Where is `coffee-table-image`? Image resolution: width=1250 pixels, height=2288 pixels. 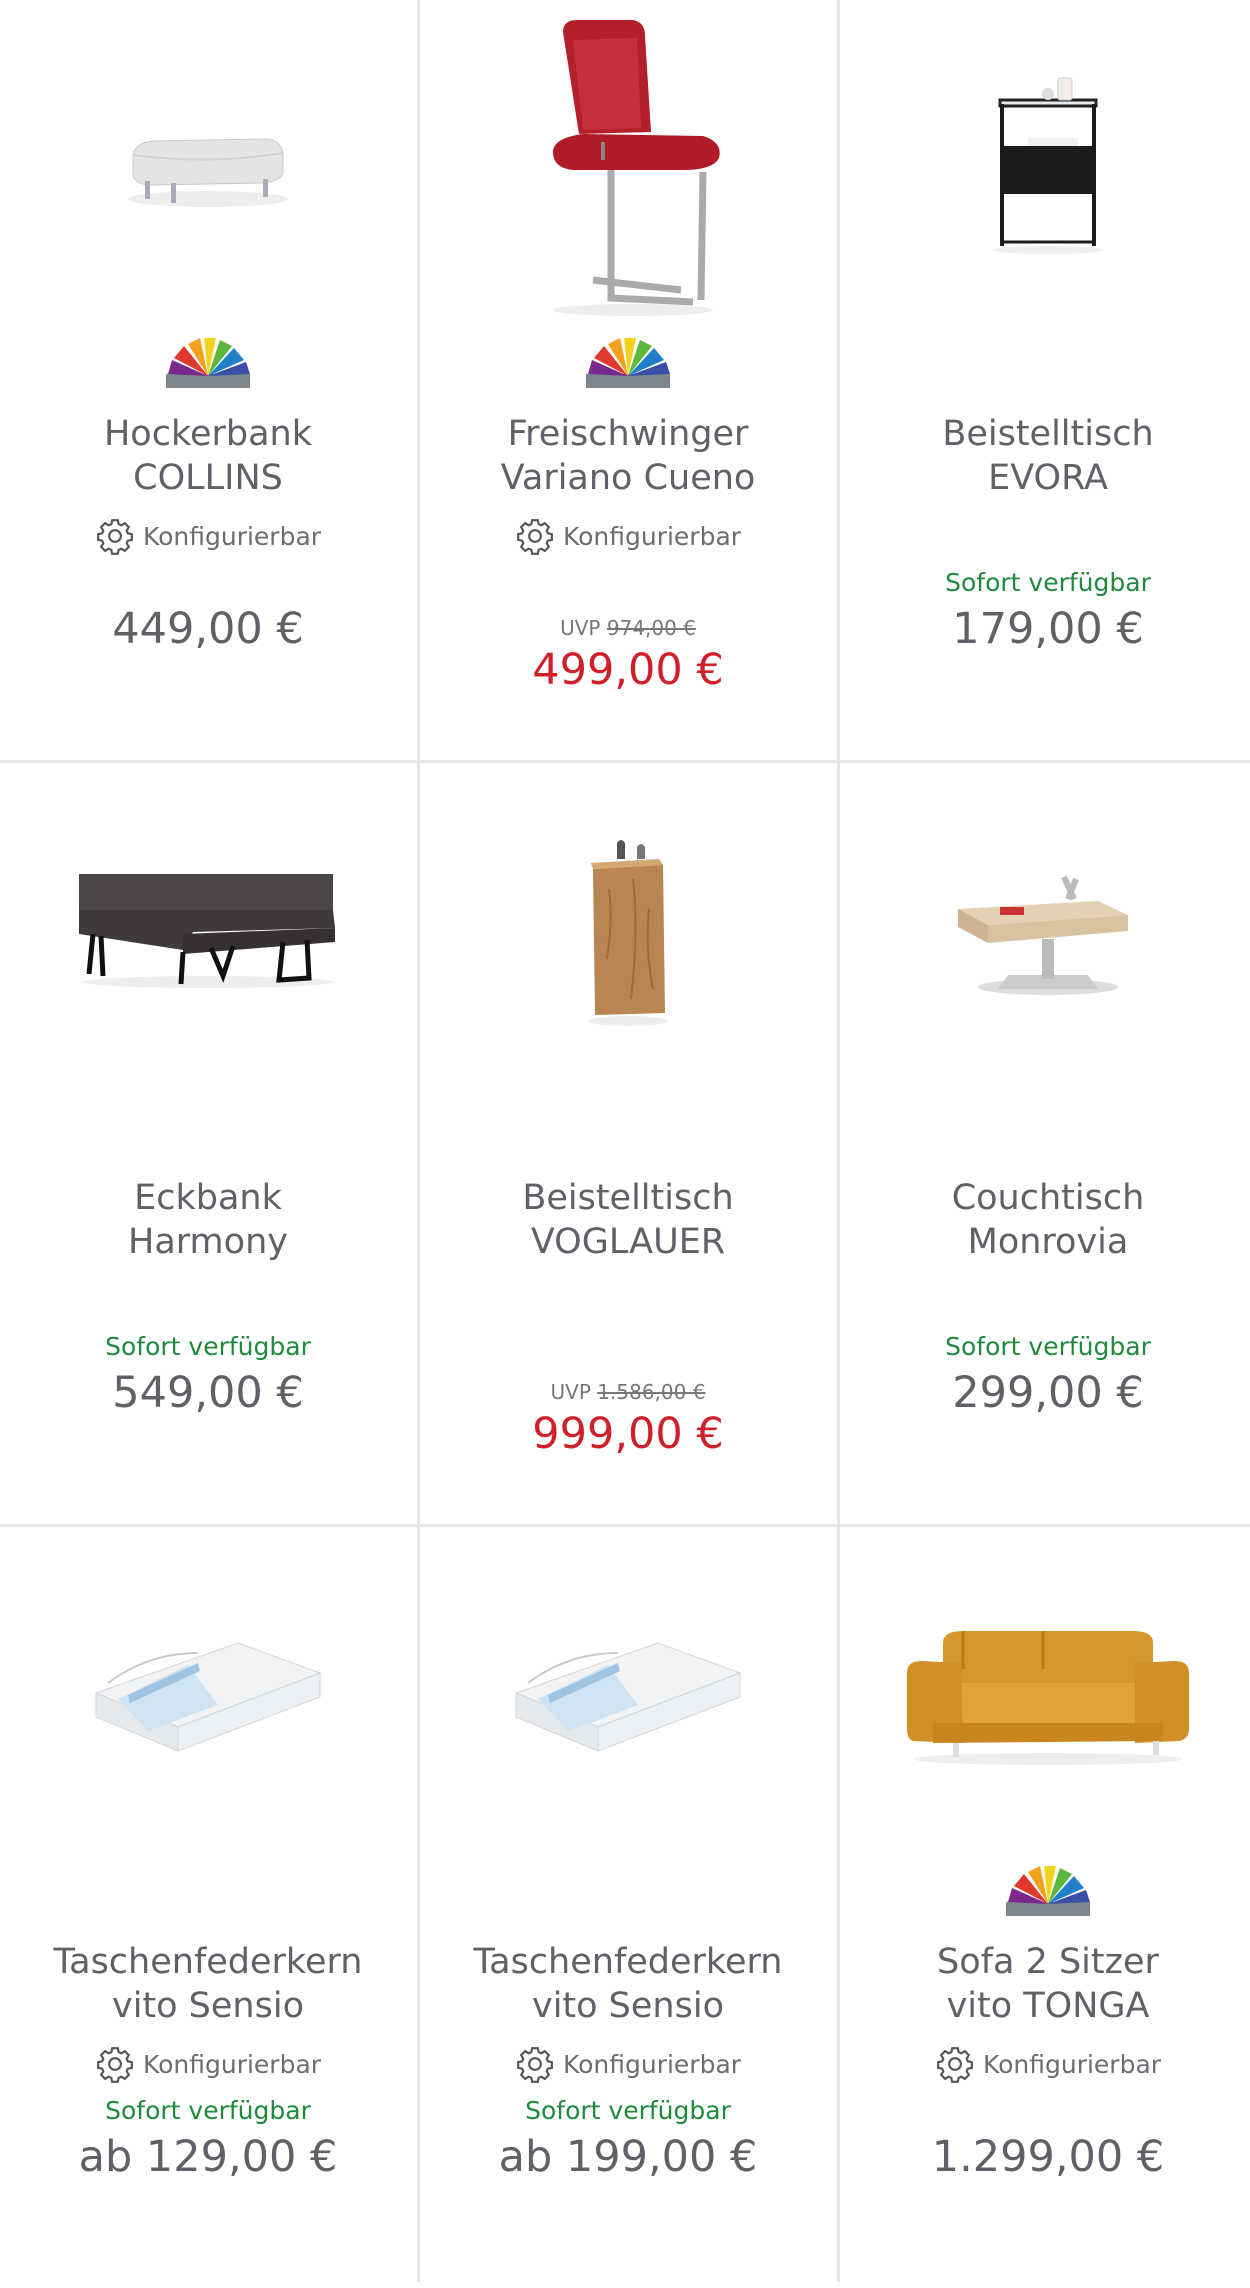
coffee-table-image is located at coordinates (1043, 935).